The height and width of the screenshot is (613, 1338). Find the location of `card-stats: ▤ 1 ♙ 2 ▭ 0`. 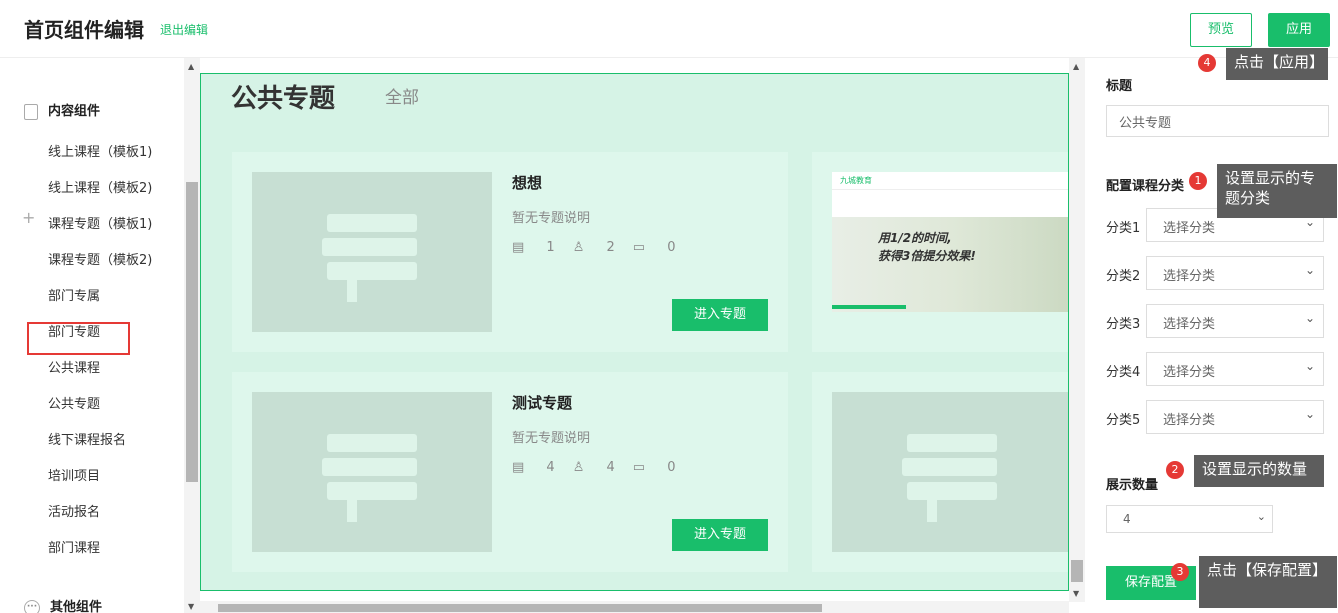

card-stats: ▤ 1 ♙ 2 ▭ 0 is located at coordinates (602, 247).